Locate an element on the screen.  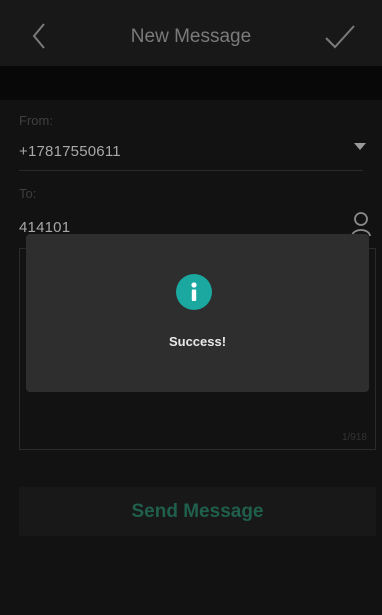
info-icon is located at coordinates (194, 292).